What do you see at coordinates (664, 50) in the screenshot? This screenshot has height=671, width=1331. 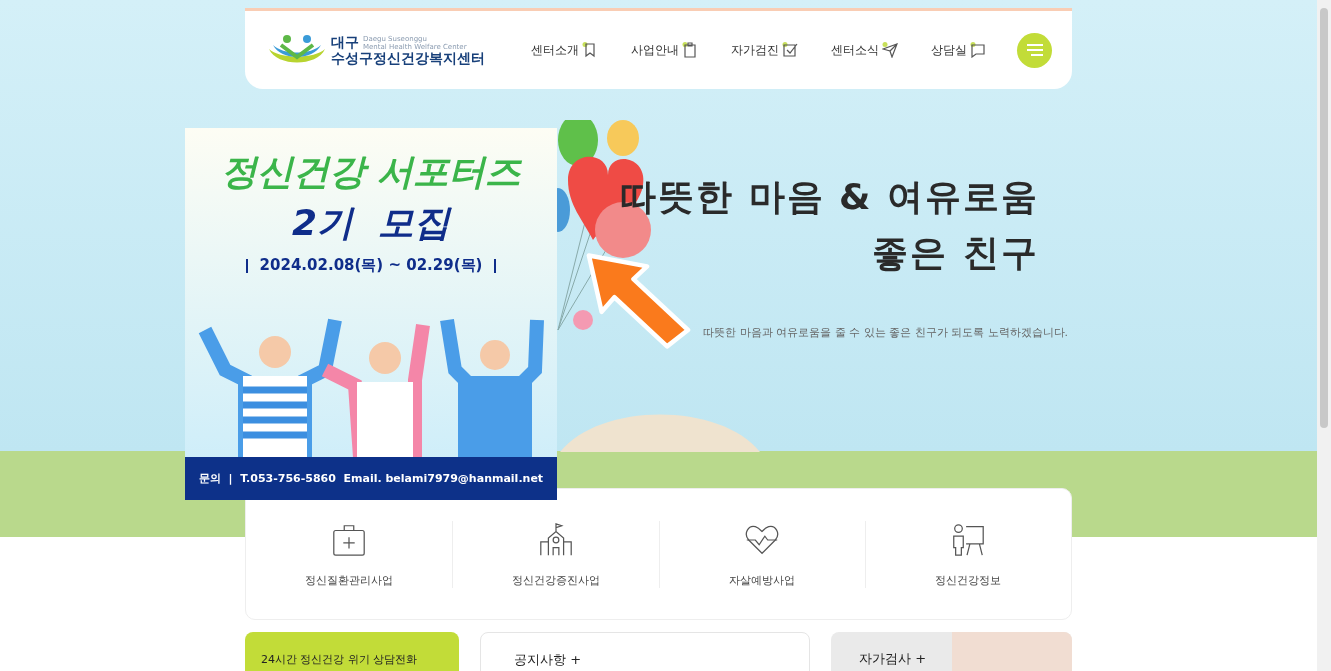 I see `nav-link: 사업안내` at bounding box center [664, 50].